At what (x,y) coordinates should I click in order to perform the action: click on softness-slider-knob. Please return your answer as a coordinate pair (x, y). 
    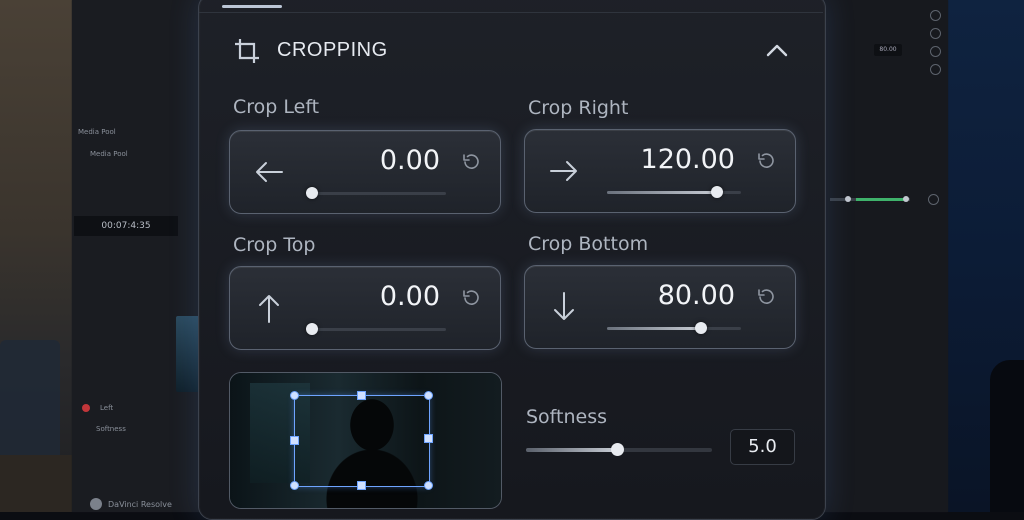
    Looking at the image, I should click on (617, 449).